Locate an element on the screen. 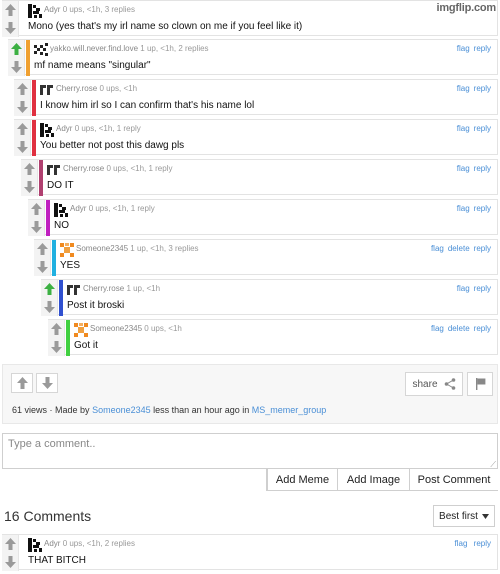 The image size is (500, 574). post-downvote-button is located at coordinates (47, 383).